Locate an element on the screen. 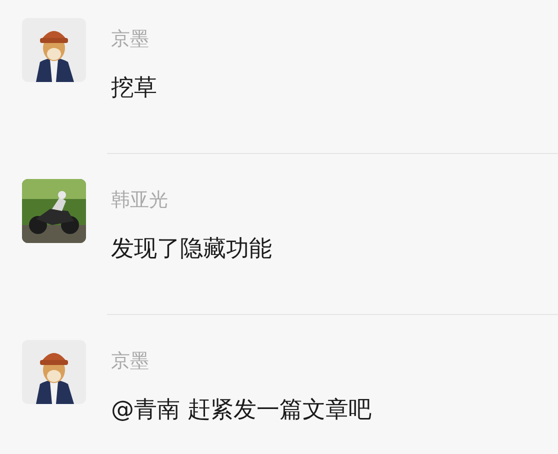  message-text: 发现了隐藏功能 is located at coordinates (191, 249).